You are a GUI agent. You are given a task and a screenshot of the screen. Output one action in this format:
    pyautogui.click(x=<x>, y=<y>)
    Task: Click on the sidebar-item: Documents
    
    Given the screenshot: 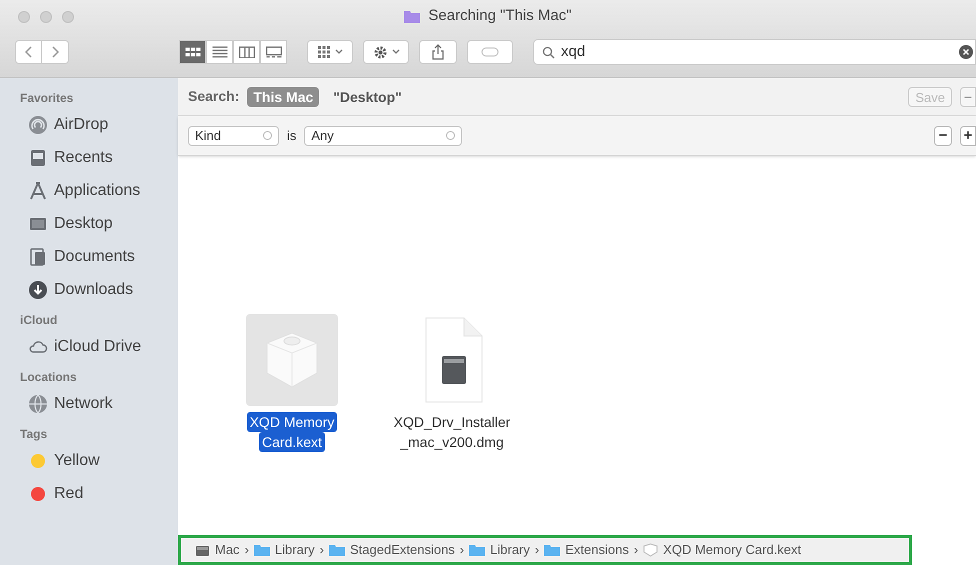 What is the action you would take?
    pyautogui.click(x=99, y=256)
    